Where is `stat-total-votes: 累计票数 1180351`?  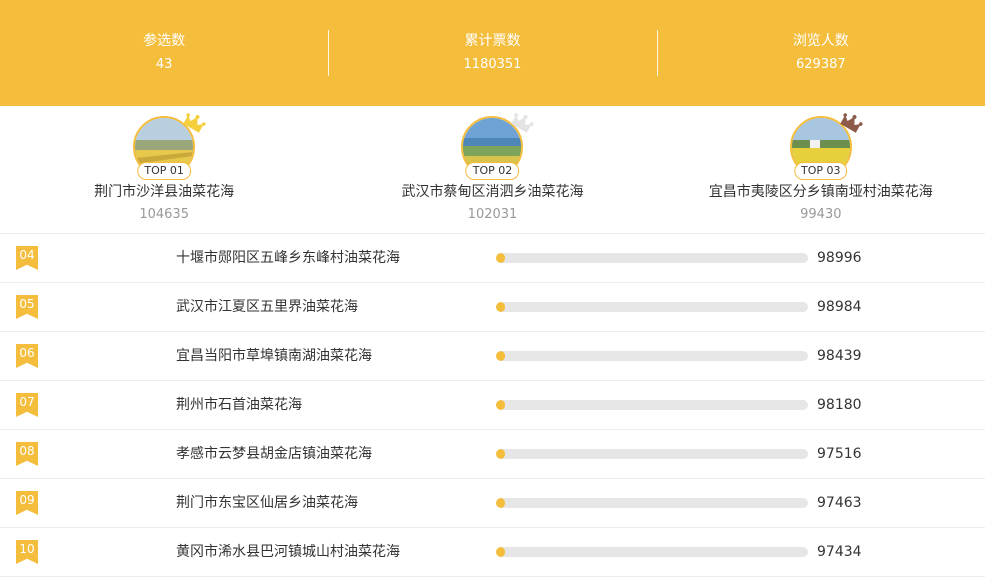 stat-total-votes: 累计票数 1180351 is located at coordinates (492, 53).